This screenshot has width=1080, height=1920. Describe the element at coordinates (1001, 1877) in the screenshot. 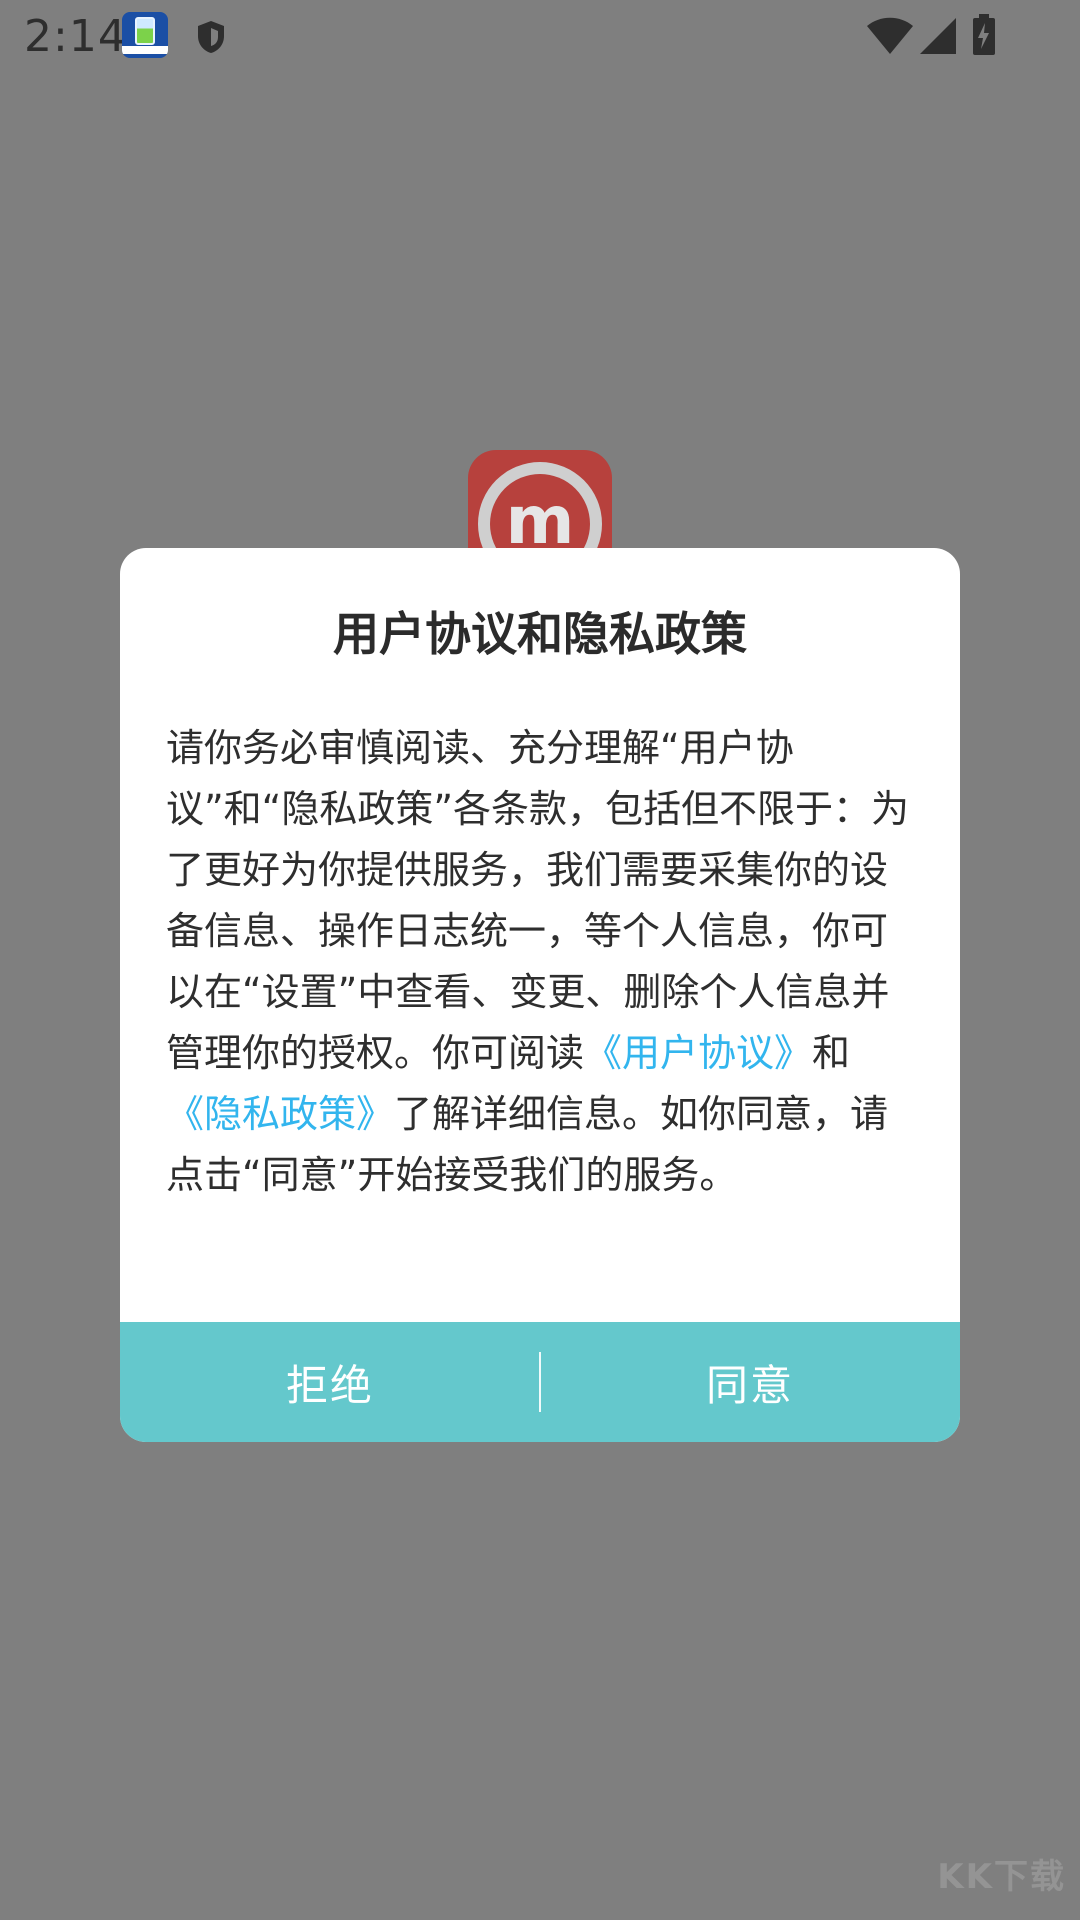

I see `watermark-logo: KK下载` at that location.